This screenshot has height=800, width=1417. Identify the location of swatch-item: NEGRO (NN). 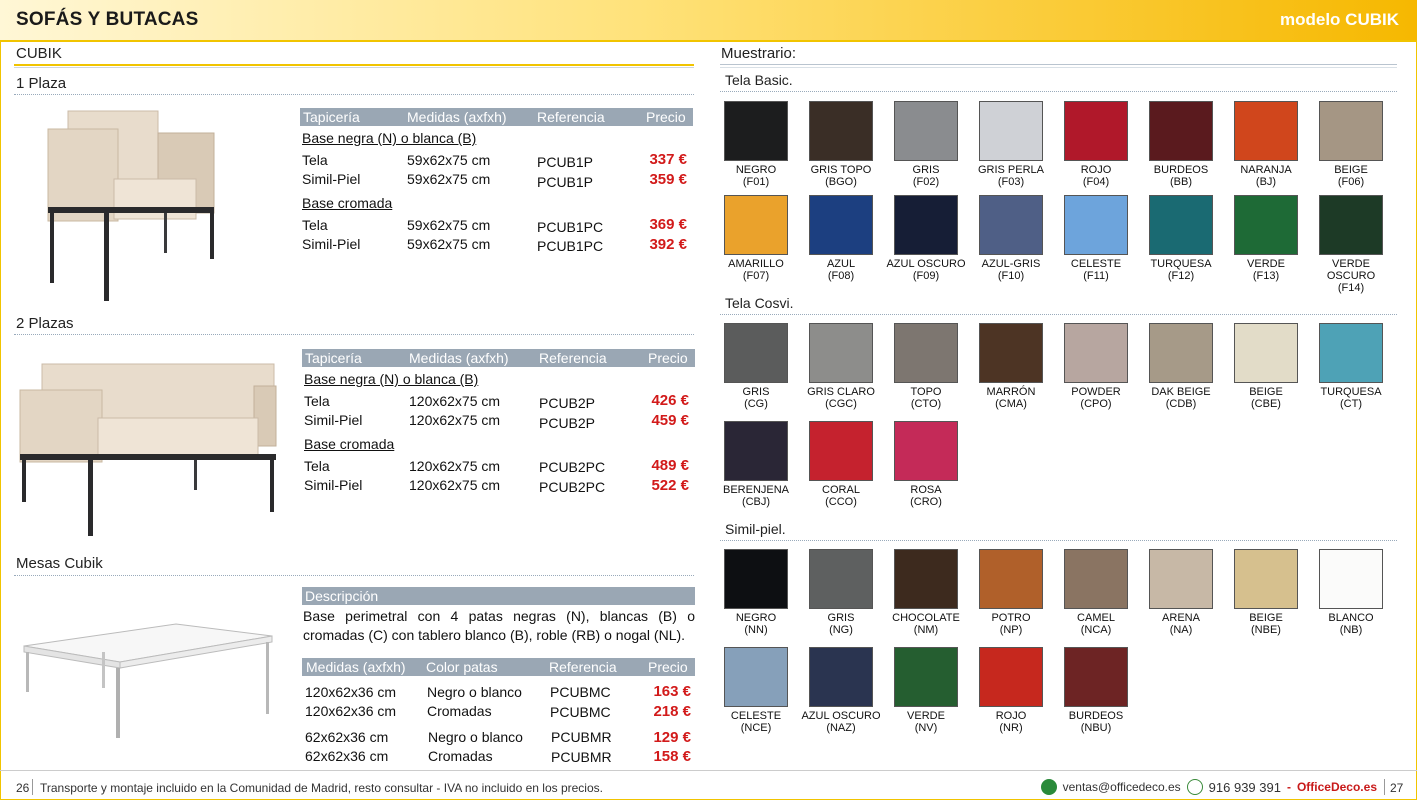
(756, 592).